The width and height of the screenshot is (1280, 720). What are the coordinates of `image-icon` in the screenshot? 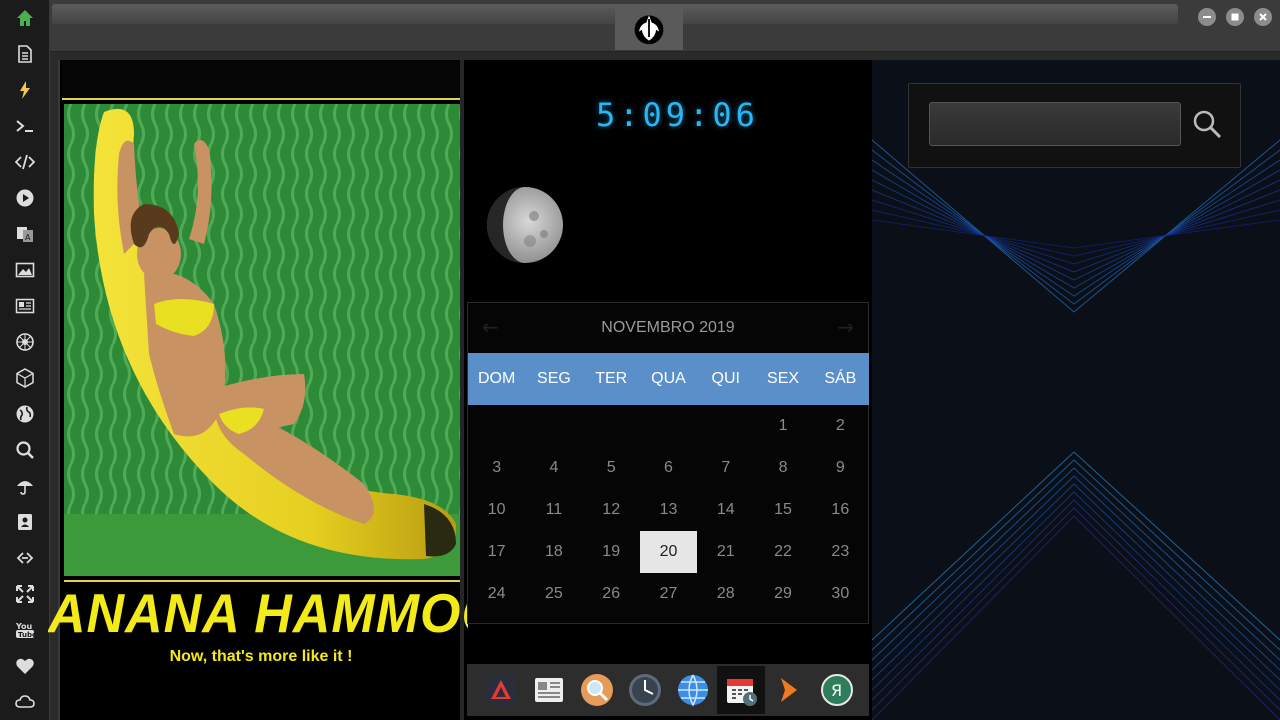 It's located at (25, 270).